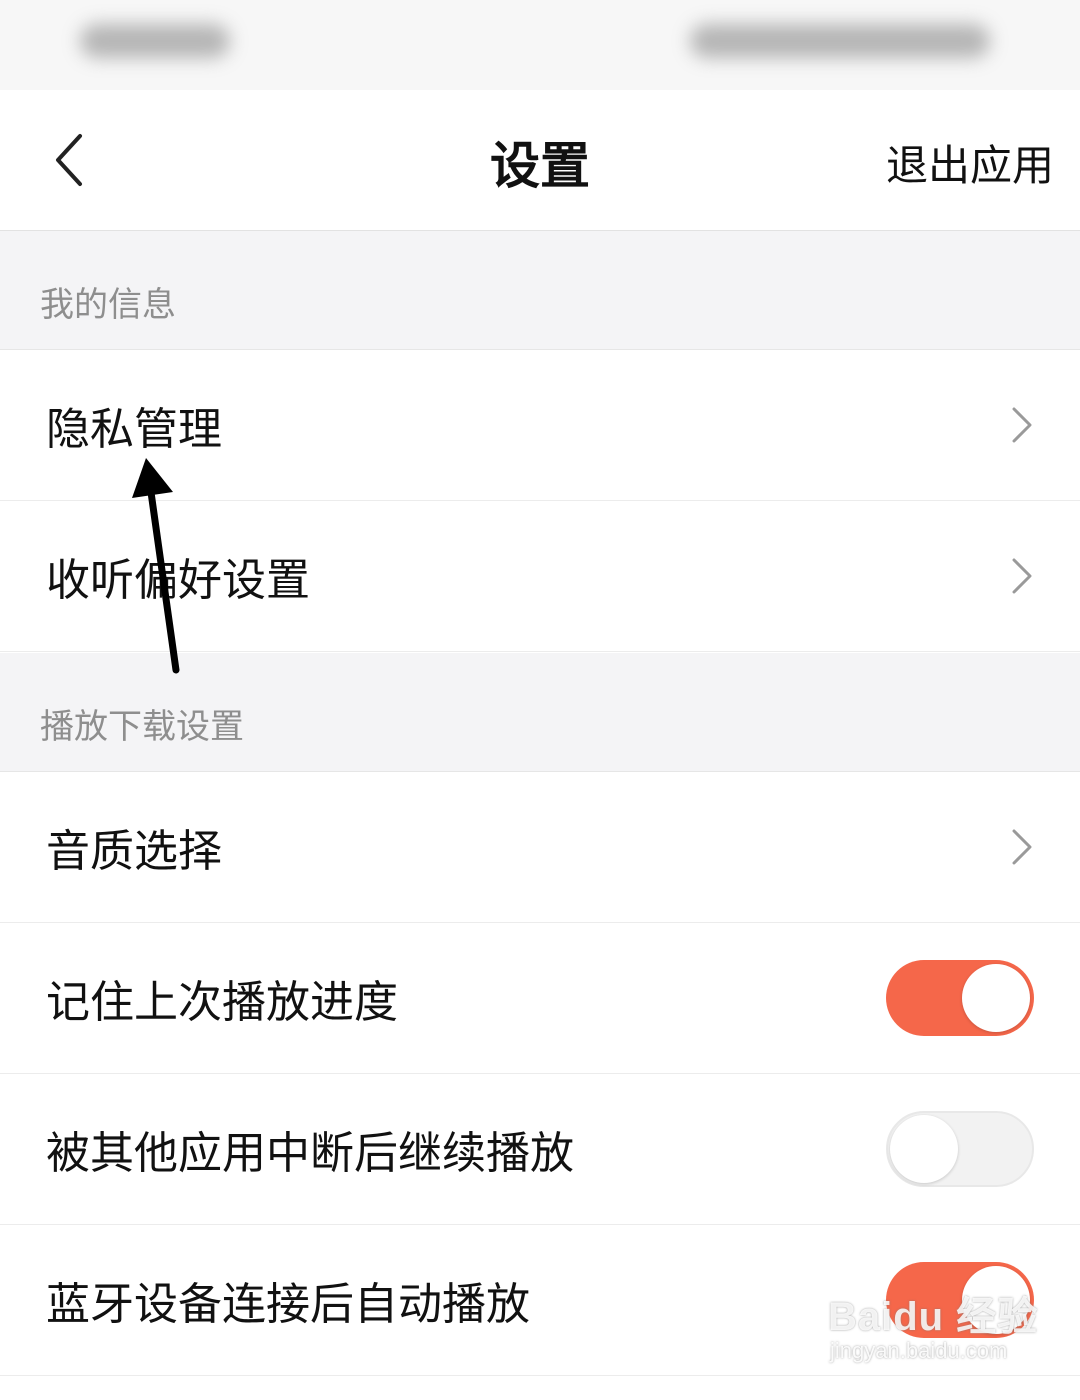 Image resolution: width=1080 pixels, height=1400 pixels. I want to click on section-header-label: 我的信息, so click(108, 305).